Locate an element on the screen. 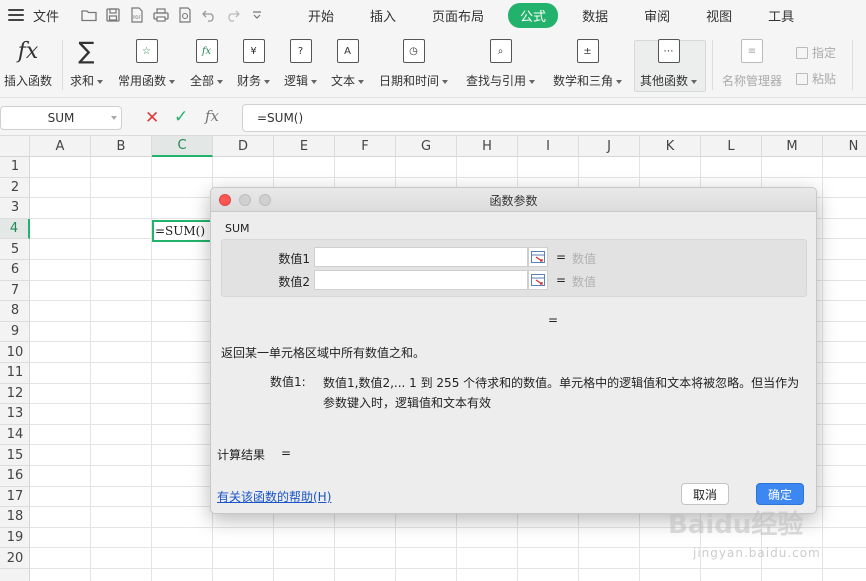  column-header-i: I is located at coordinates (548, 146).